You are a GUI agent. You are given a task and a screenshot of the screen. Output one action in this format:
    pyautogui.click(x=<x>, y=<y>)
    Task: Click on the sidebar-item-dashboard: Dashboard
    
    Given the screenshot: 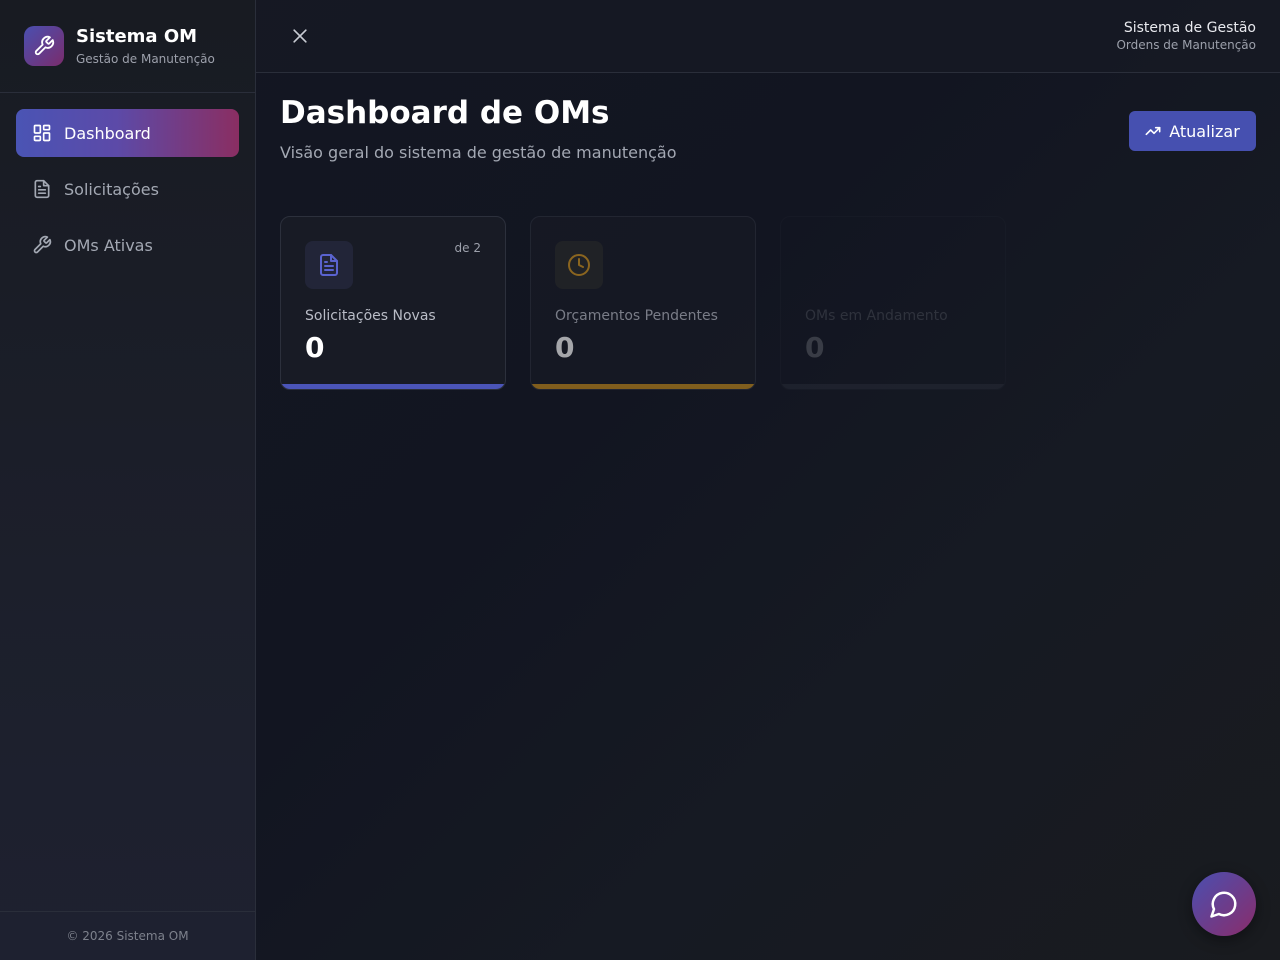 What is the action you would take?
    pyautogui.click(x=127, y=133)
    